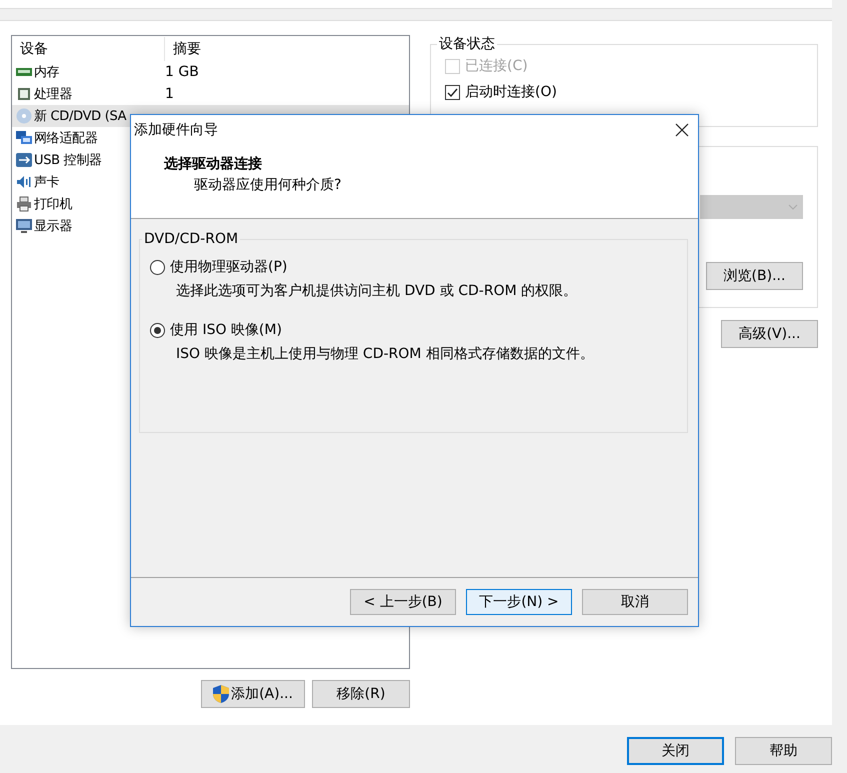 Image resolution: width=847 pixels, height=773 pixels. I want to click on device-name: 打印机, so click(53, 204).